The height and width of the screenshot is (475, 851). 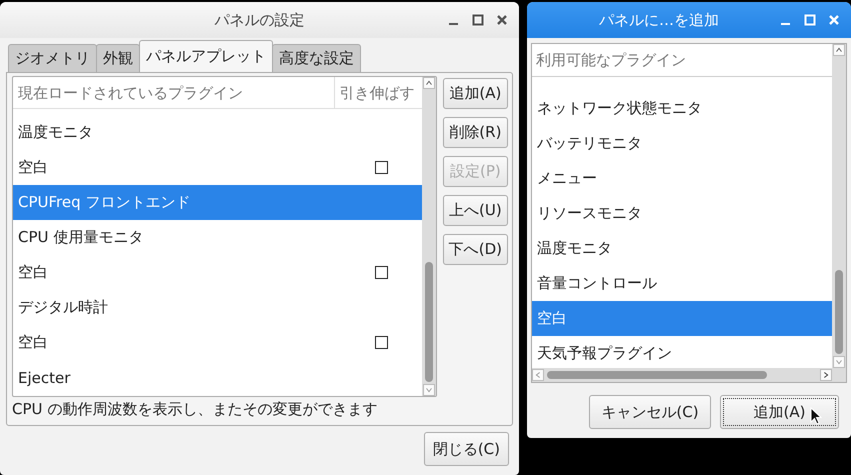 I want to click on side-button: 下へ(D), so click(x=475, y=249).